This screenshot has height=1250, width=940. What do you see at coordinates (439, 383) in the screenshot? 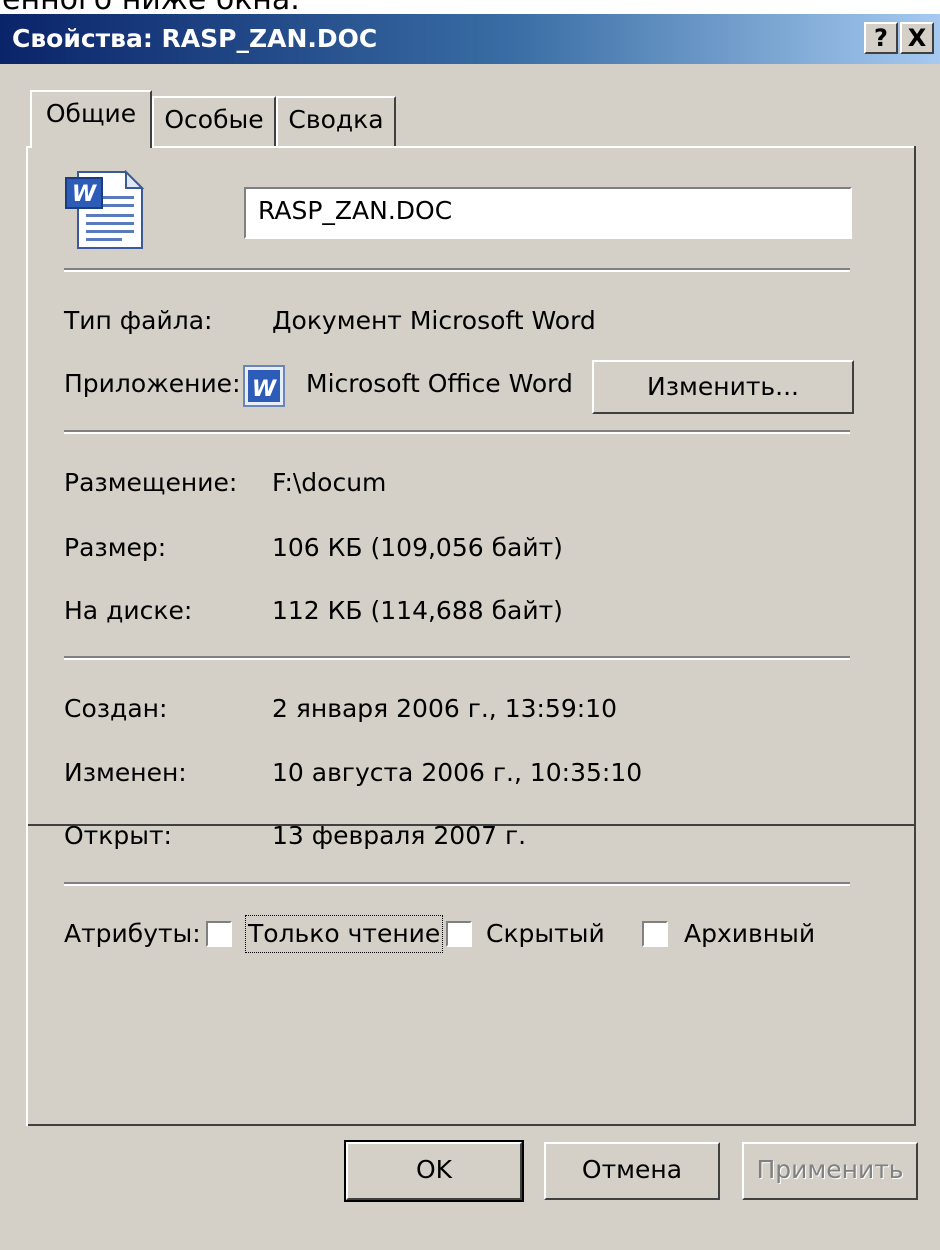
I see `application-value: Microsoft Office Word` at bounding box center [439, 383].